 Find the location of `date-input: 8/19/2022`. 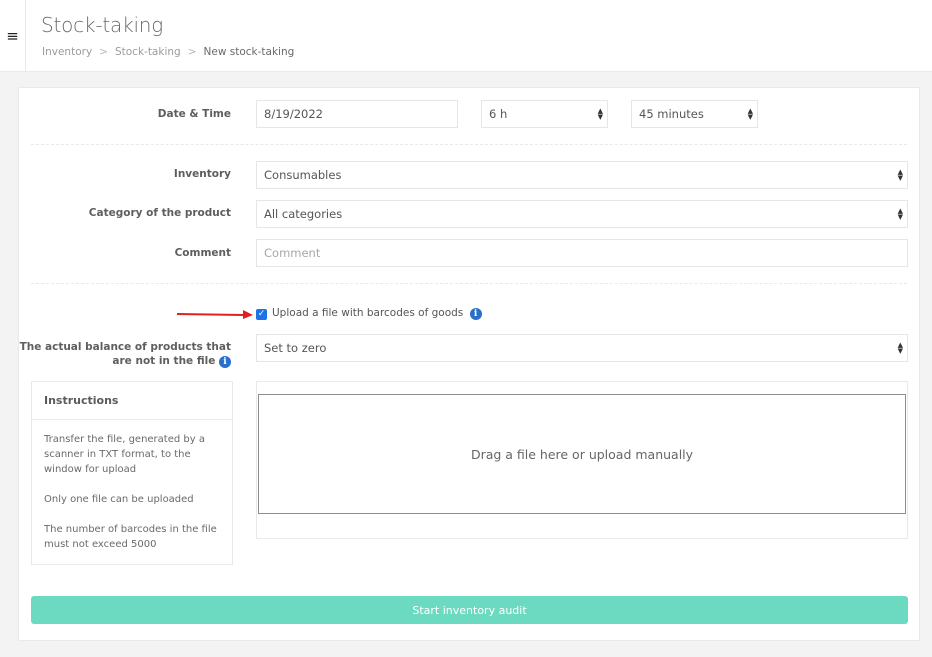

date-input: 8/19/2022 is located at coordinates (357, 114).